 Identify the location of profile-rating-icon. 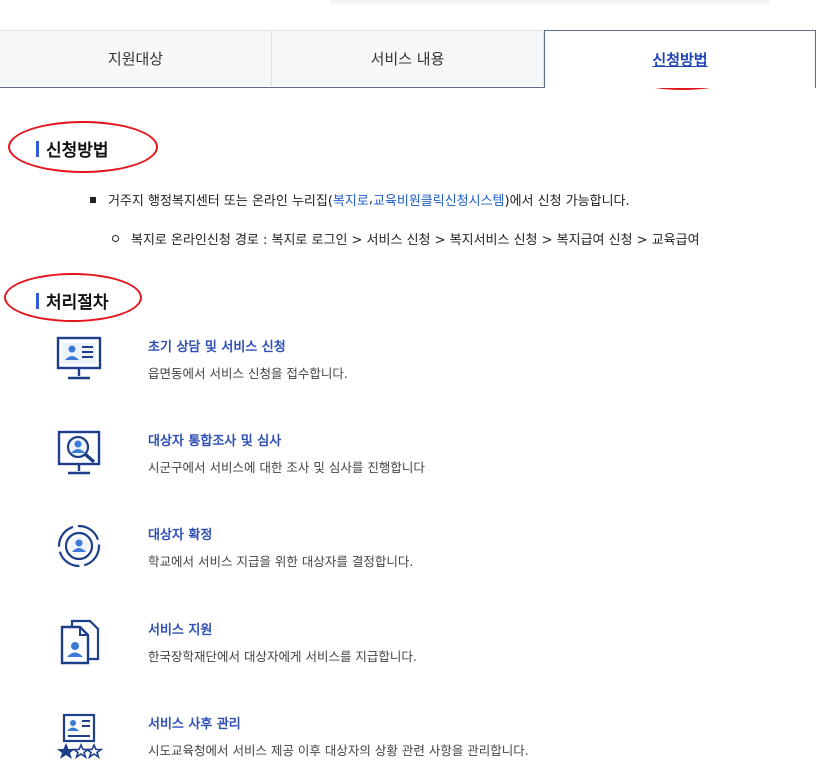
(80, 736).